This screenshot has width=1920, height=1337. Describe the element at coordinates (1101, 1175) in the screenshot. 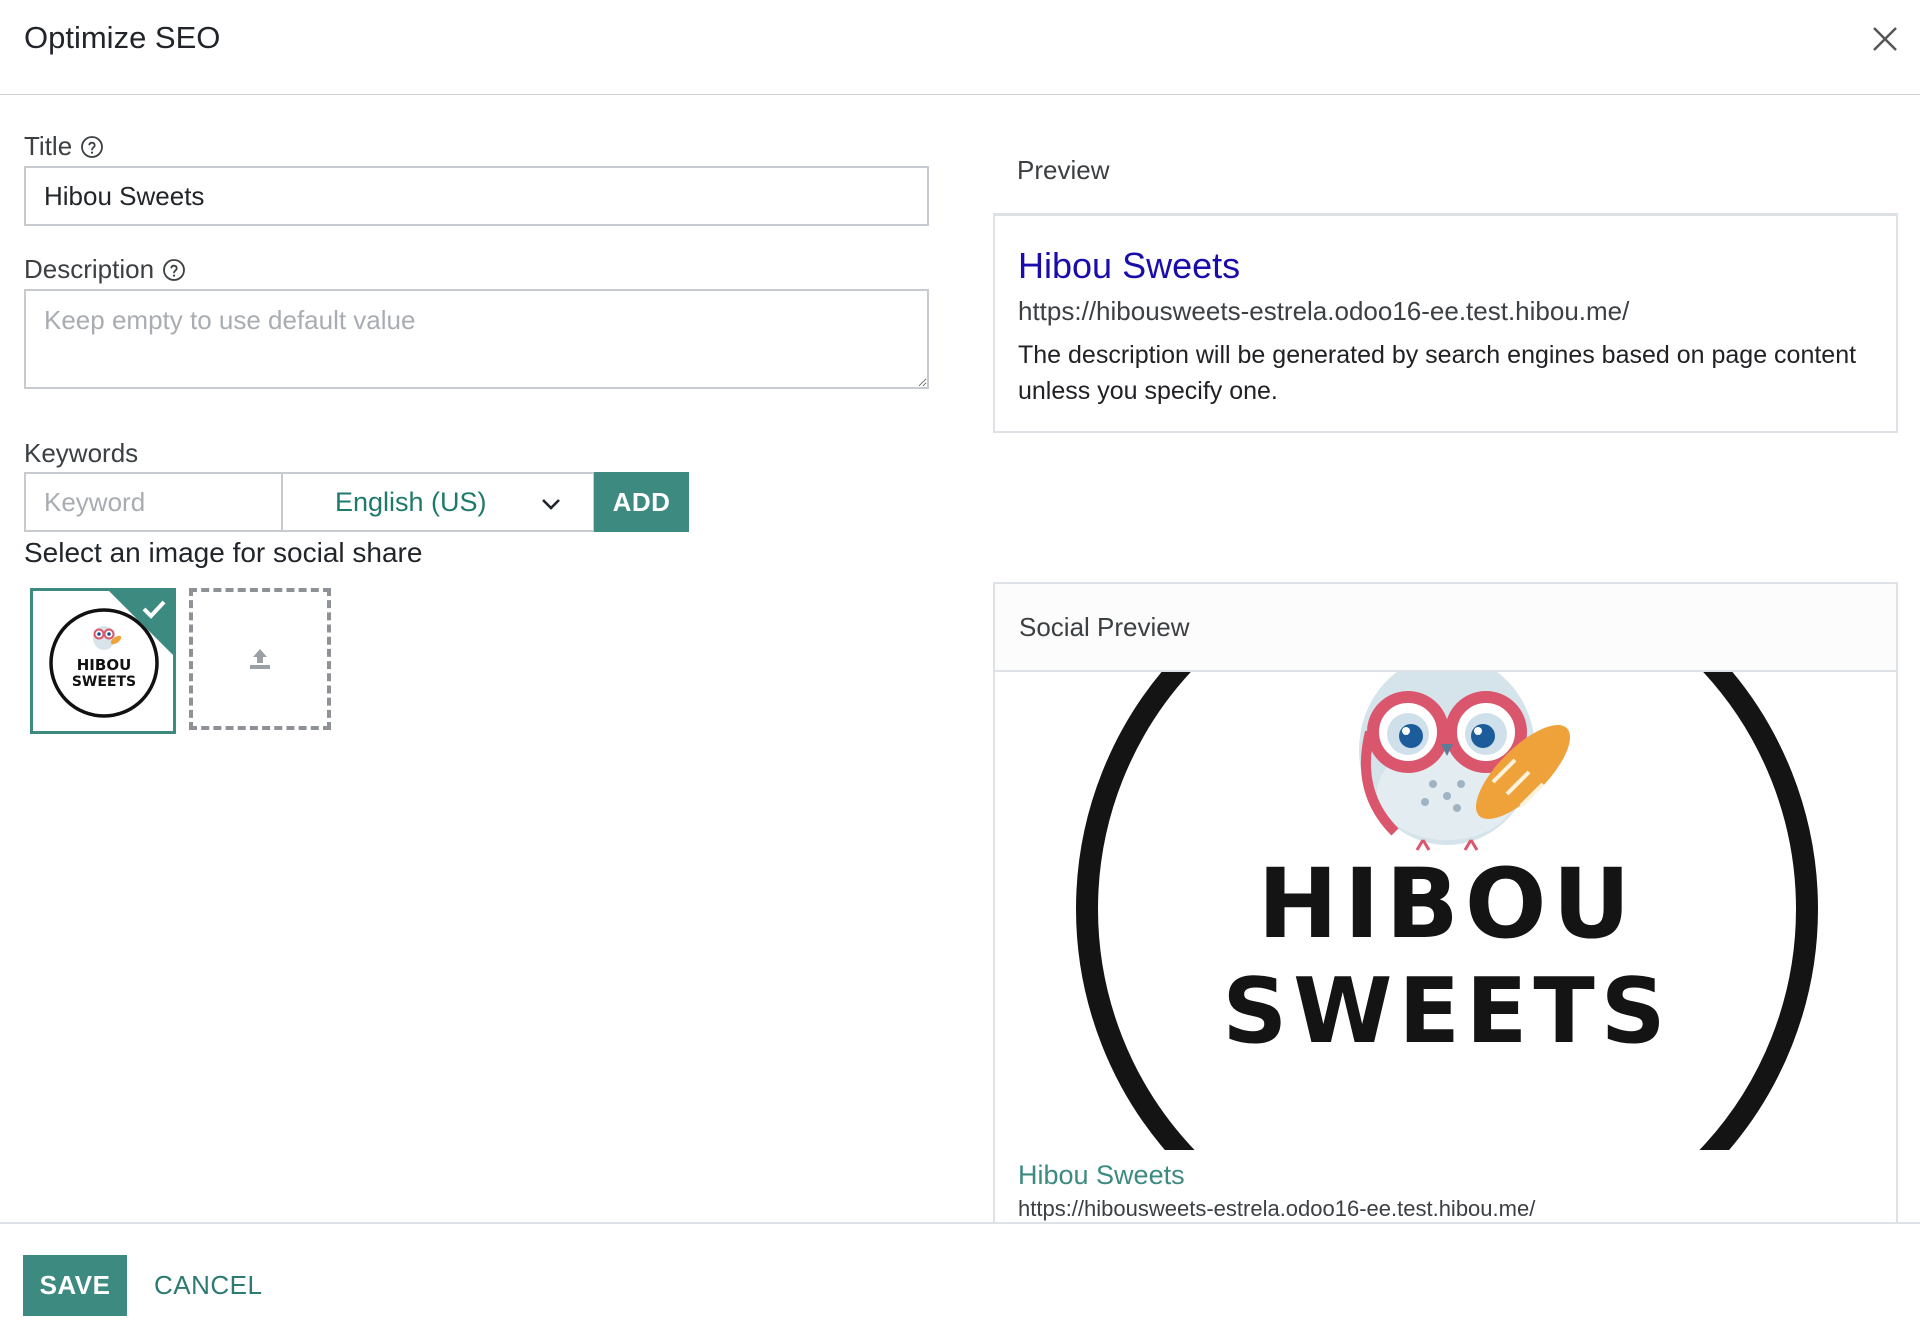

I see `social-preview-title: Hibou Sweets` at that location.